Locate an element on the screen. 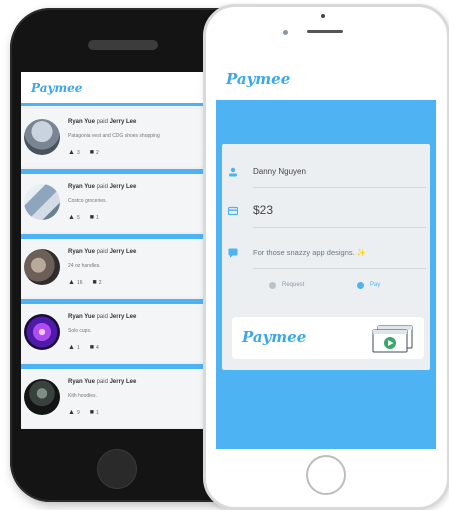  amount-value: $23 is located at coordinates (263, 210).